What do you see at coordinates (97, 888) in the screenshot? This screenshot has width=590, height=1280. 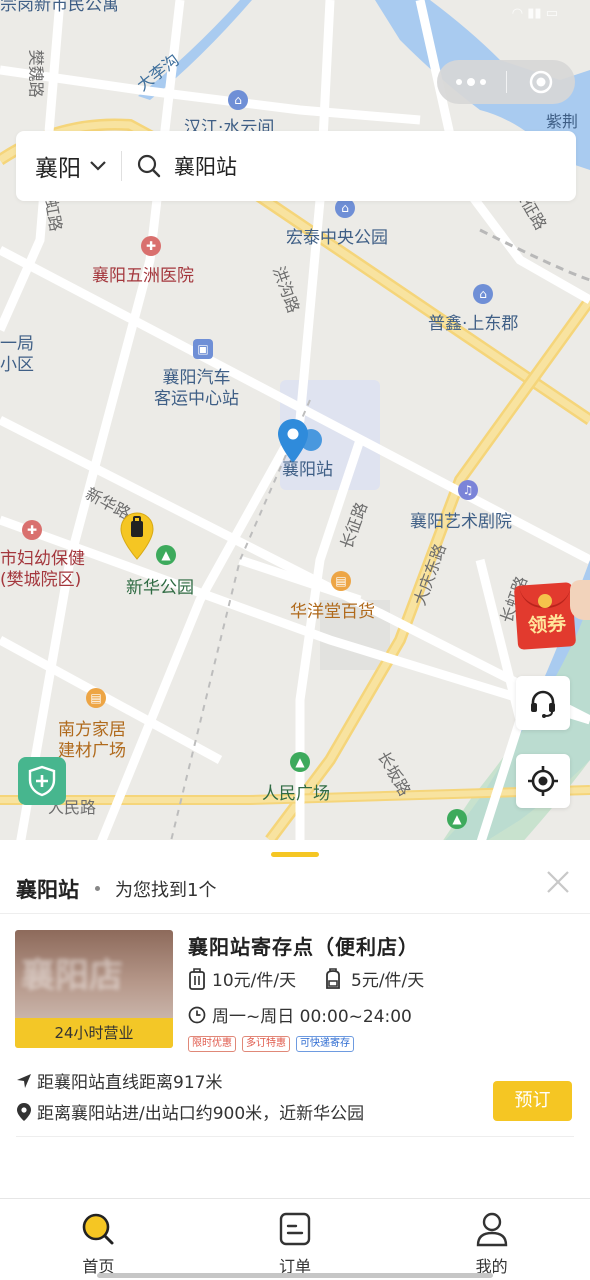 I see `separator-dot` at bounding box center [97, 888].